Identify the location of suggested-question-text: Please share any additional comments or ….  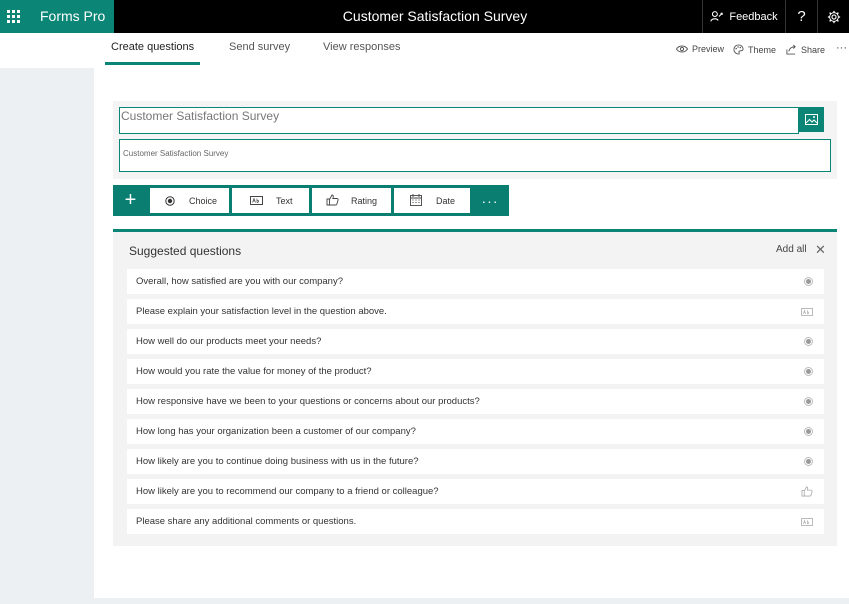
(246, 521).